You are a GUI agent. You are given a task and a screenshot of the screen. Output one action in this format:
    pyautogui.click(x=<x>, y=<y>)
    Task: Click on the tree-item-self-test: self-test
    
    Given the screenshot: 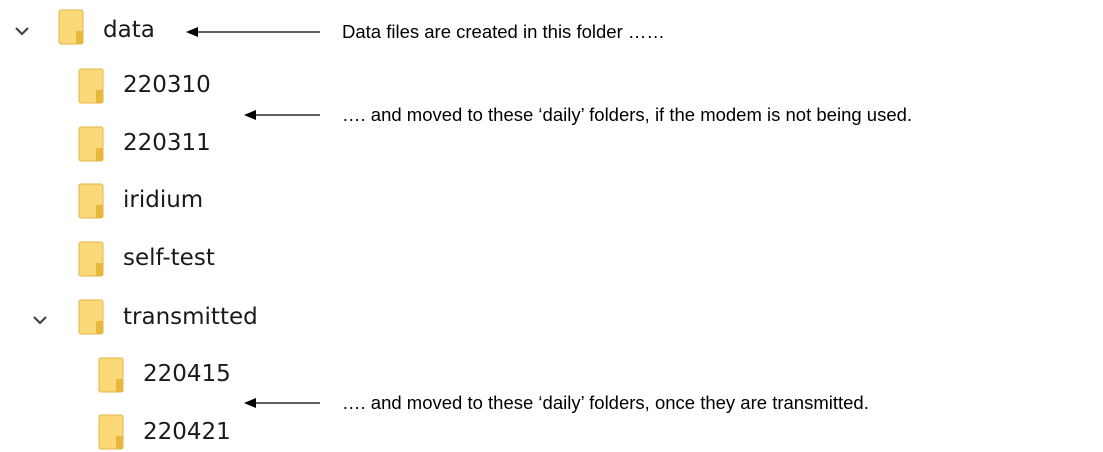 What is the action you would take?
    pyautogui.click(x=169, y=258)
    